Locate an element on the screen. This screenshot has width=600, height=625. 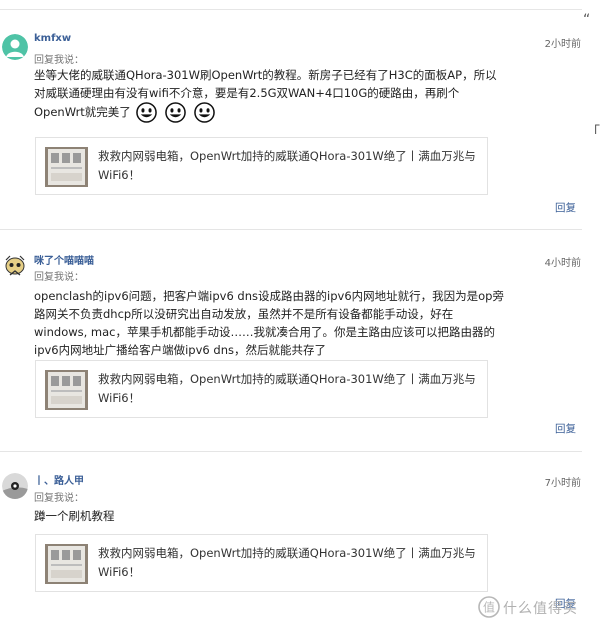
emoji-row is located at coordinates (177, 112).